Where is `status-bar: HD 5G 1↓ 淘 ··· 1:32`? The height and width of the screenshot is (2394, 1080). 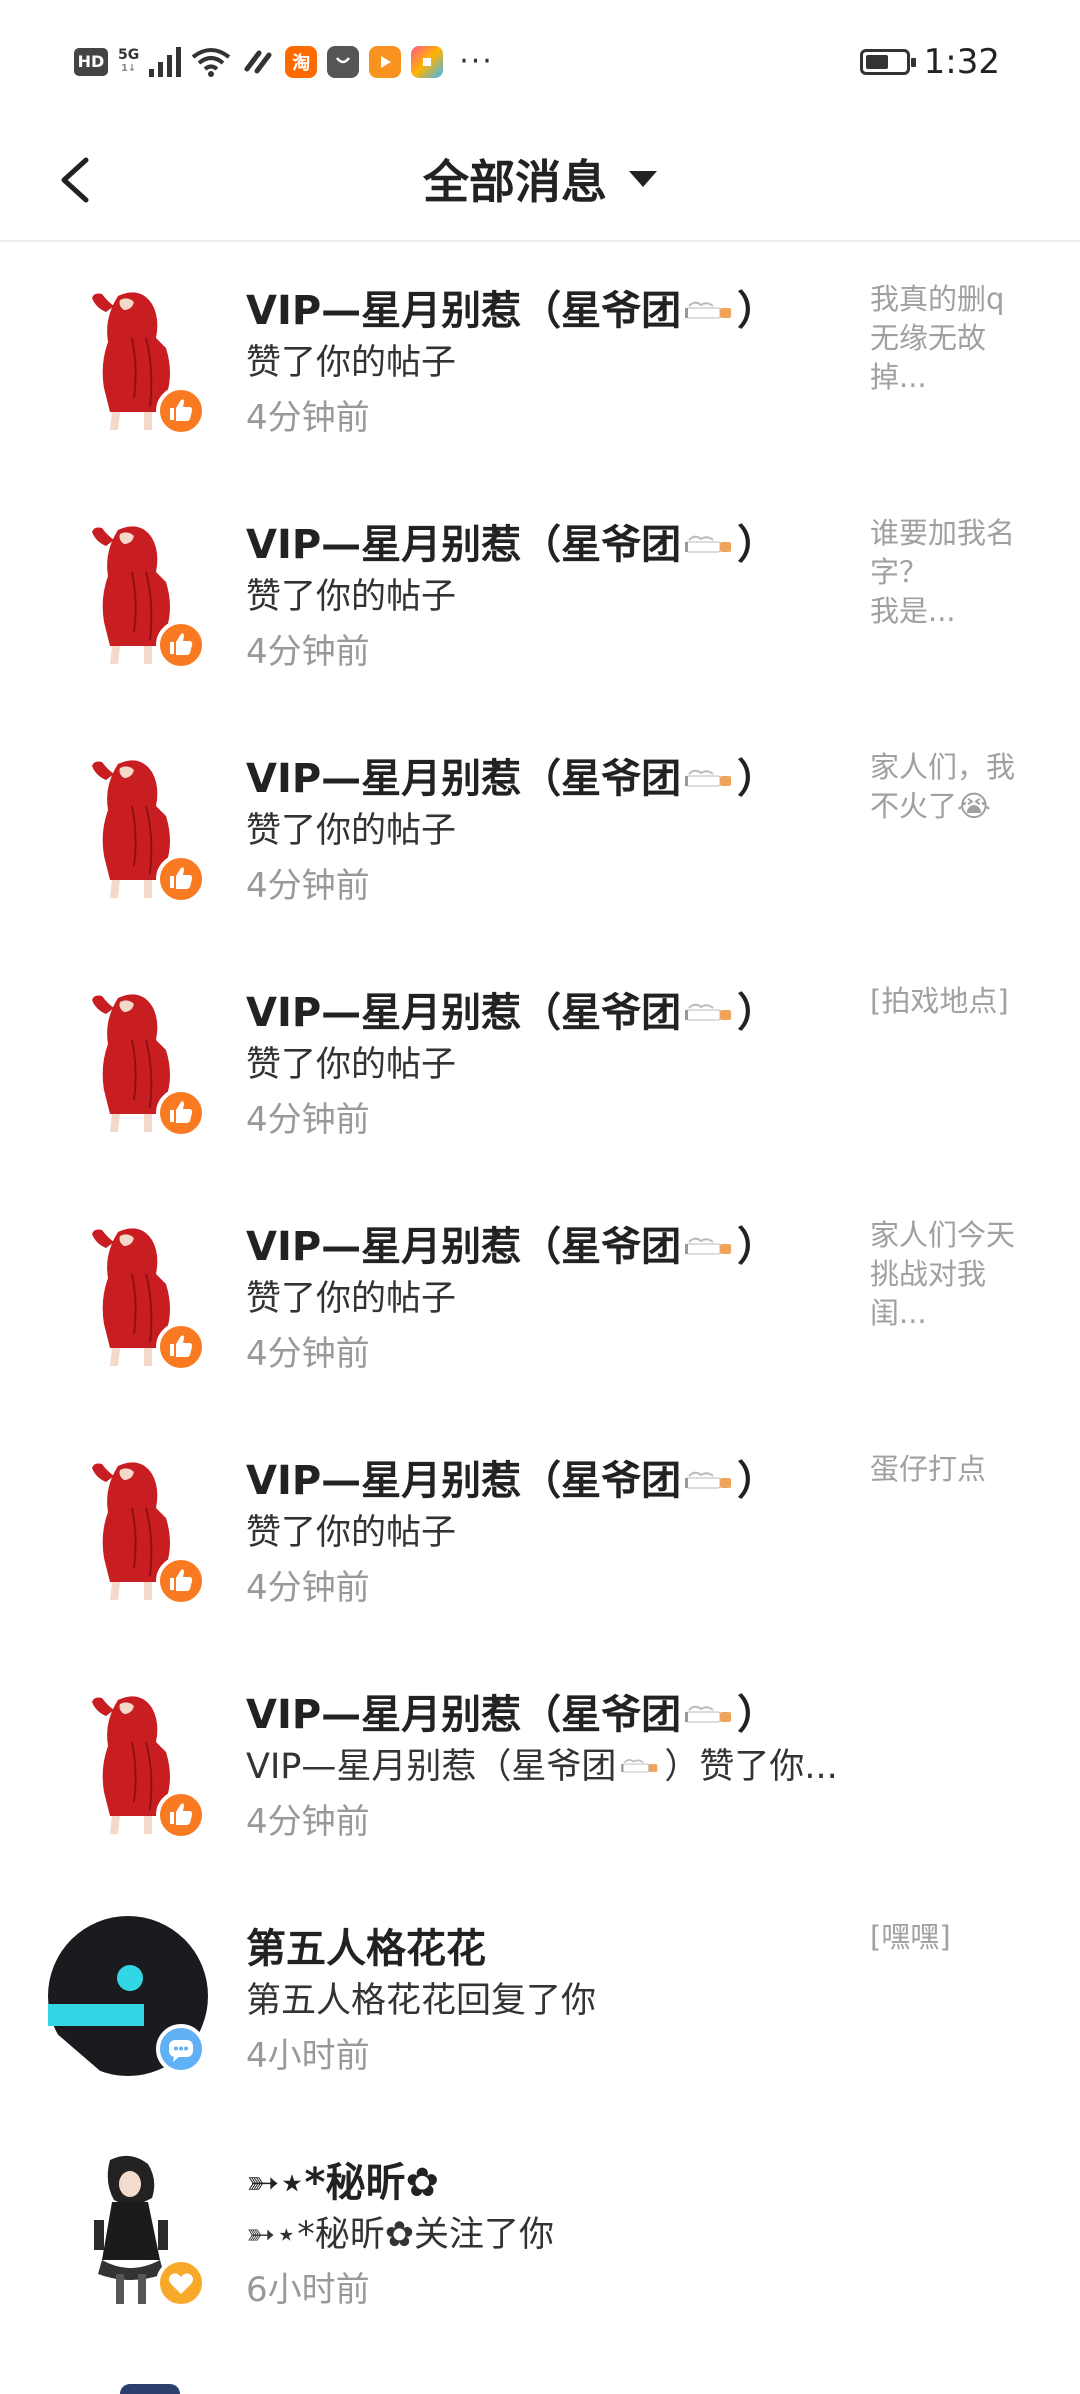 status-bar: HD 5G 1↓ 淘 ··· 1:32 is located at coordinates (540, 60).